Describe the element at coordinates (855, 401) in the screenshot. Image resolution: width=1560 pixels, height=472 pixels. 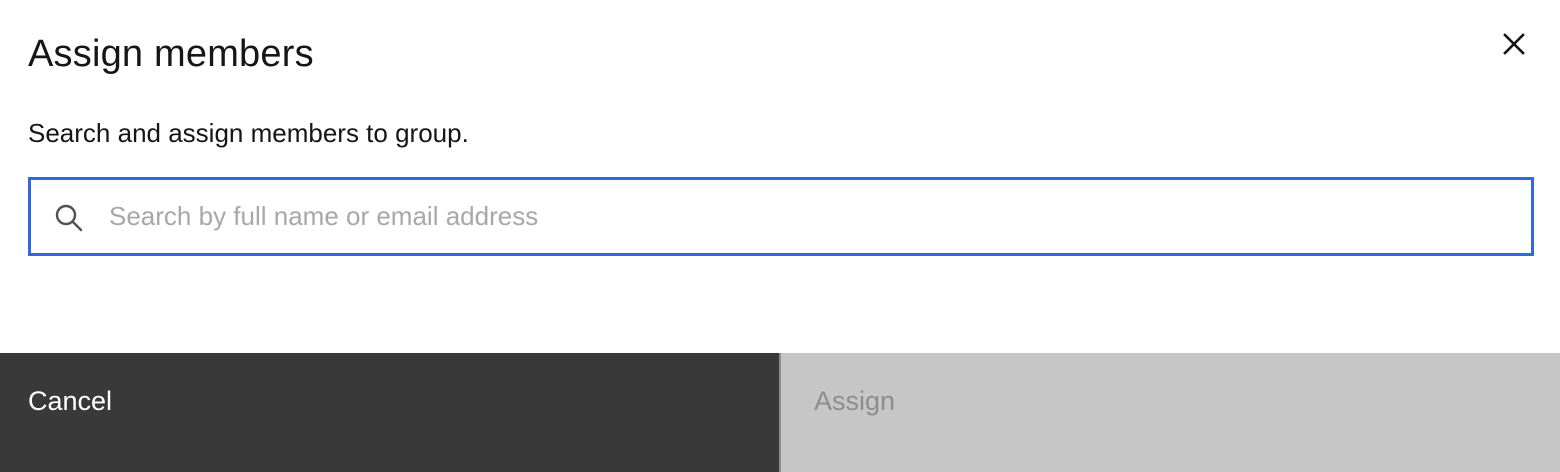
I see `assign-button-label: Assign` at that location.